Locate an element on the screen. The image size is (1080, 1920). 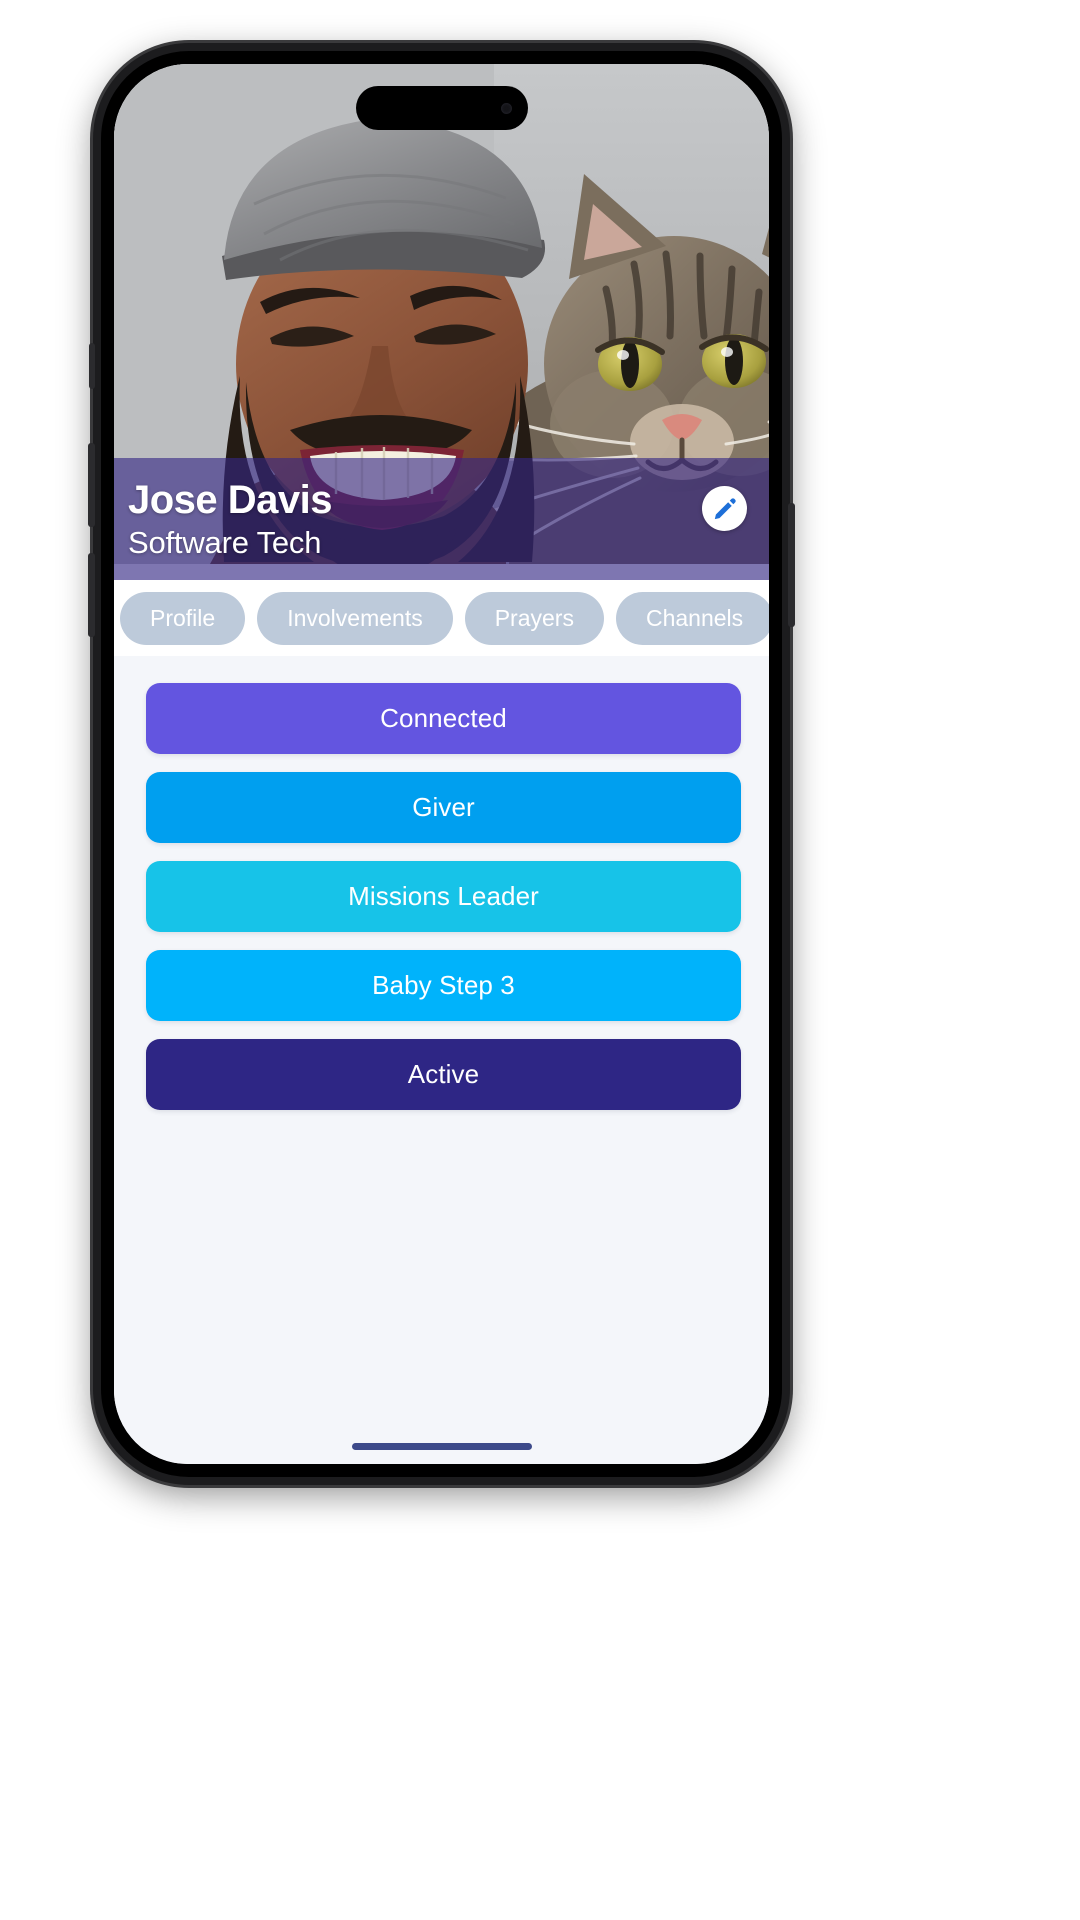
page-title: Jose Davis is located at coordinates (230, 500).